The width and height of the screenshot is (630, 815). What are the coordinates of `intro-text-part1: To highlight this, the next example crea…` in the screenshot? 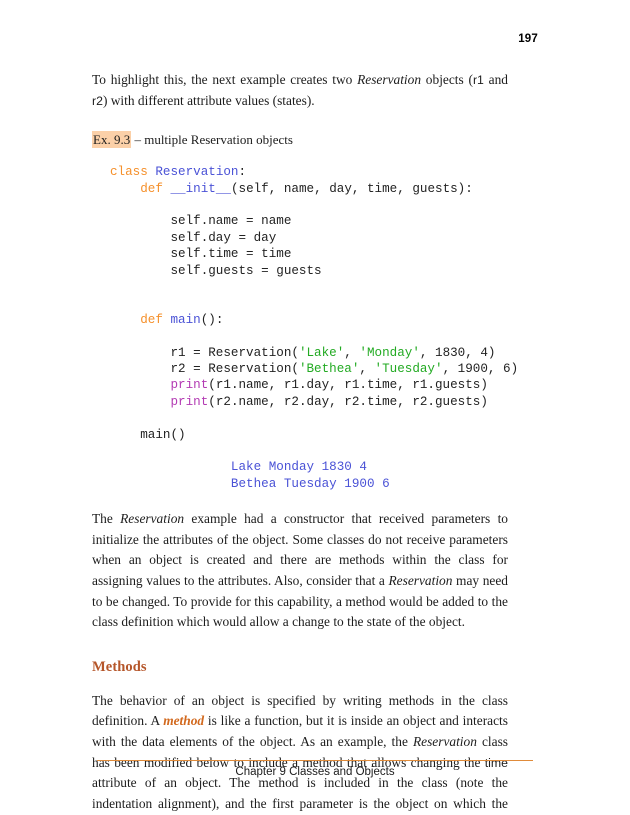 It's located at (225, 79).